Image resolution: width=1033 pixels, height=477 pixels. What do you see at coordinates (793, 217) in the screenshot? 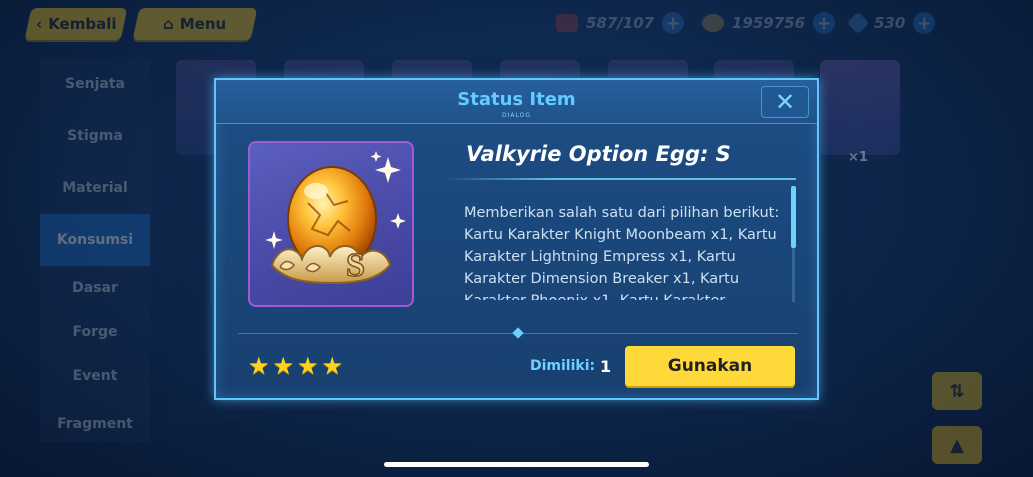
I see `description-scrollbar-thumb` at bounding box center [793, 217].